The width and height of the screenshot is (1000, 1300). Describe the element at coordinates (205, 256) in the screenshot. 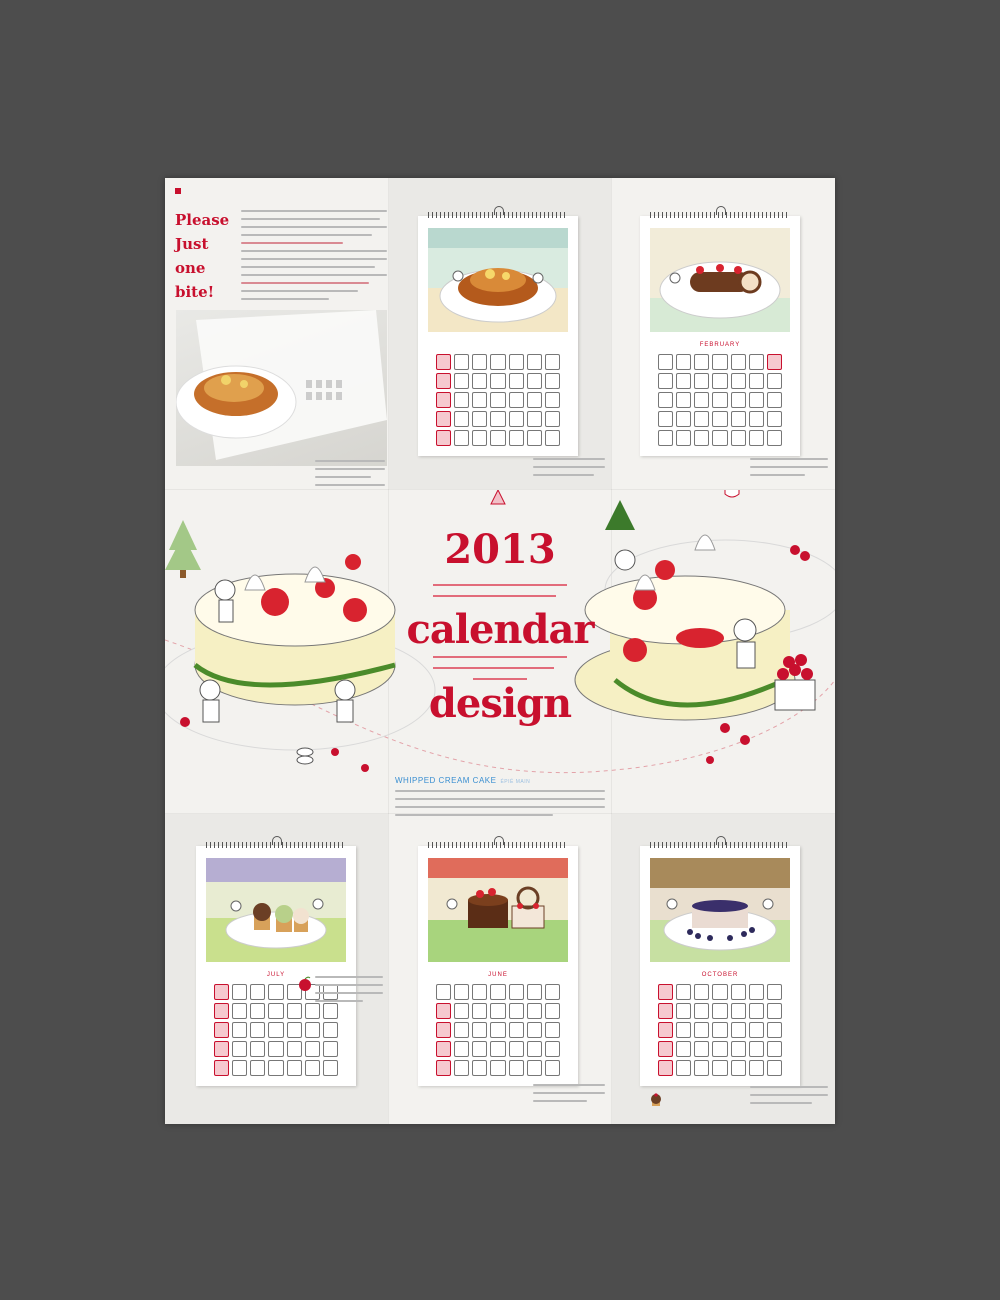

I see `intro-heading: Please Just one bite!` at that location.